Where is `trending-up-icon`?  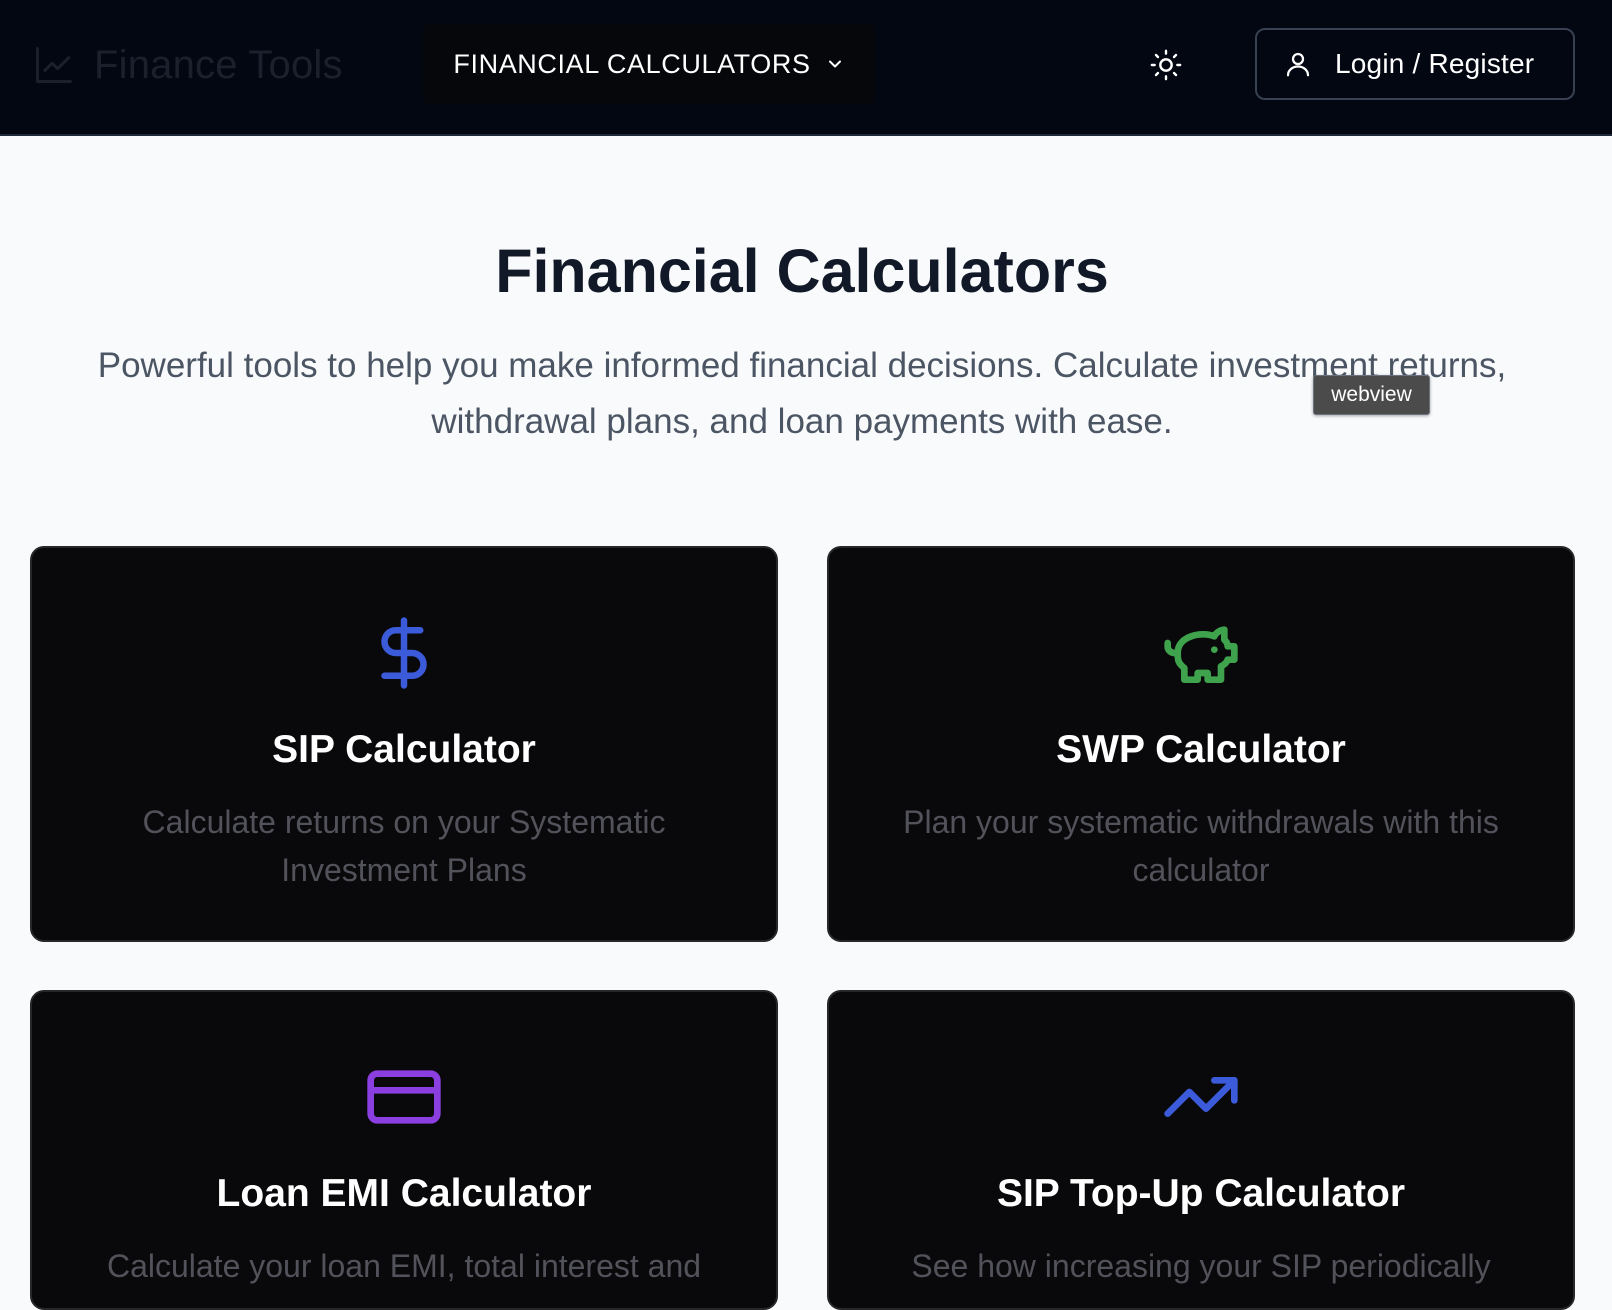
trending-up-icon is located at coordinates (1201, 1097).